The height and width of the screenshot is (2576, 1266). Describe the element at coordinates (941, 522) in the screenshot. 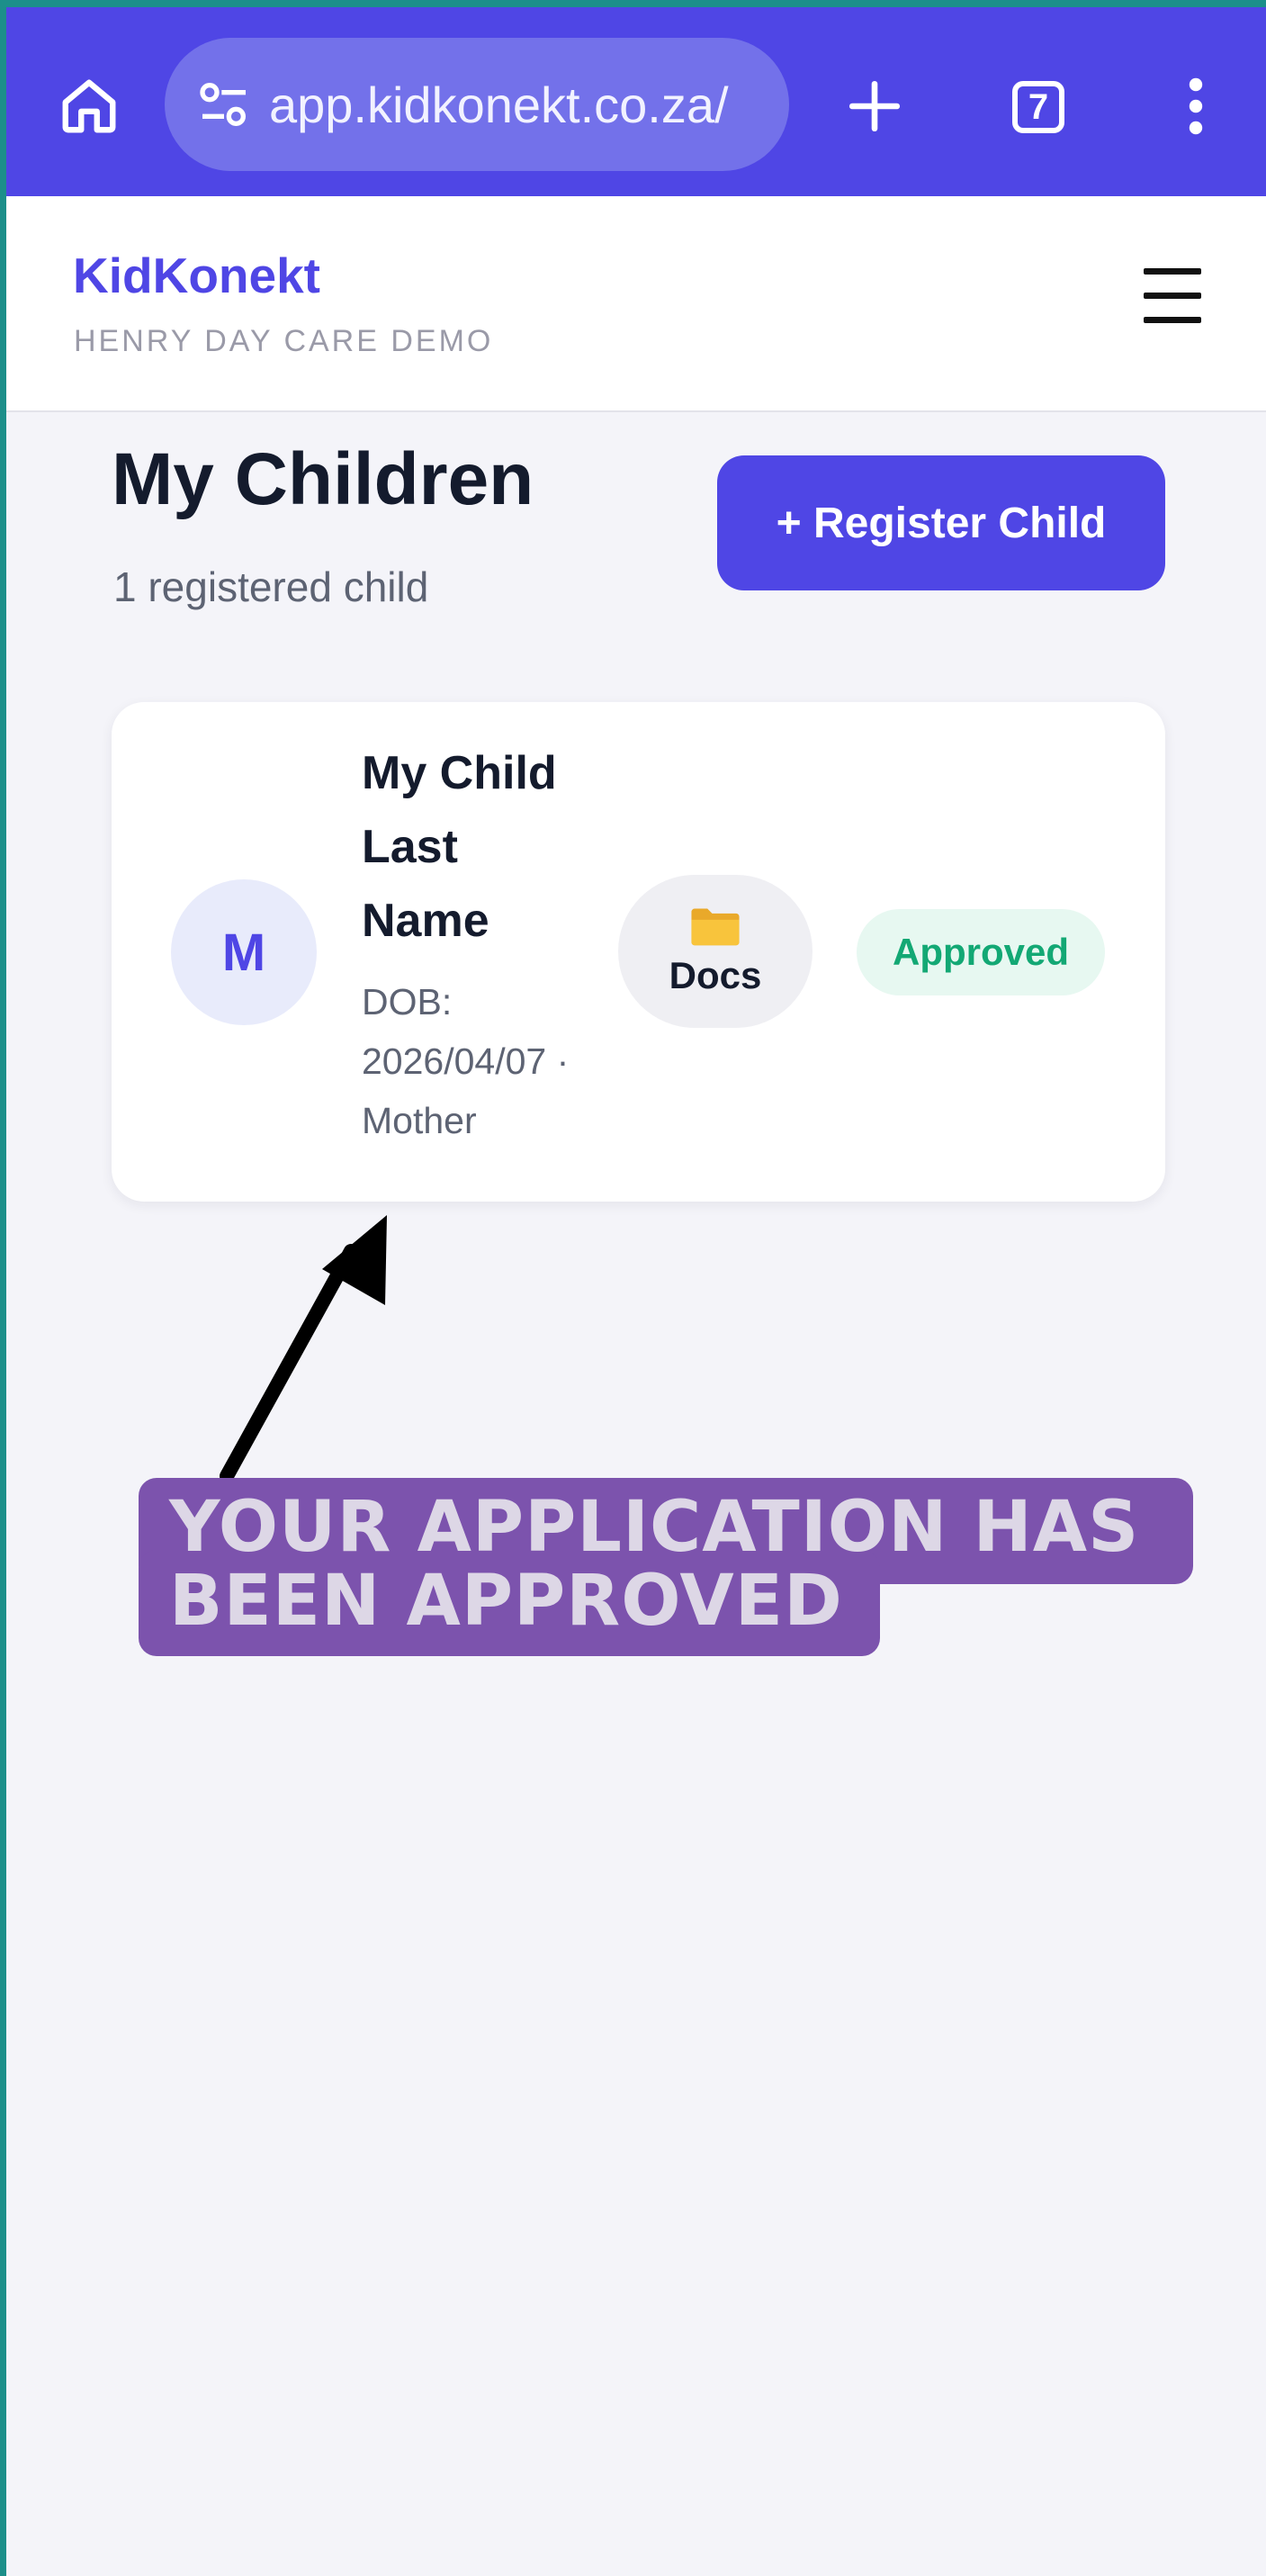

I see `register-child-button: + Register Child` at that location.